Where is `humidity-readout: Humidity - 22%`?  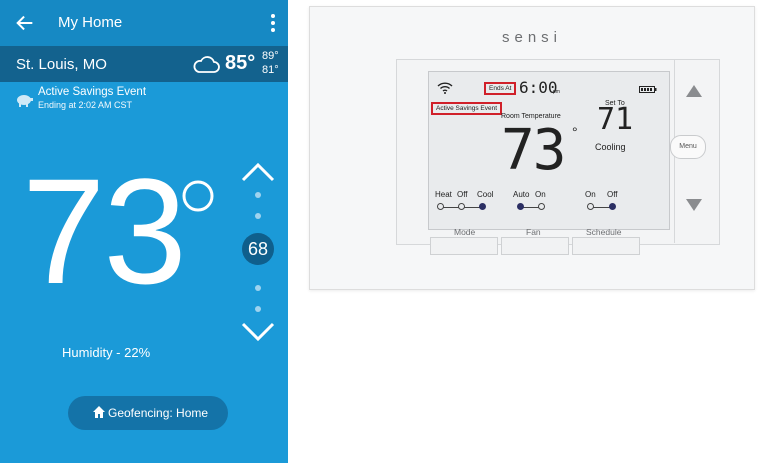 humidity-readout: Humidity - 22% is located at coordinates (106, 352).